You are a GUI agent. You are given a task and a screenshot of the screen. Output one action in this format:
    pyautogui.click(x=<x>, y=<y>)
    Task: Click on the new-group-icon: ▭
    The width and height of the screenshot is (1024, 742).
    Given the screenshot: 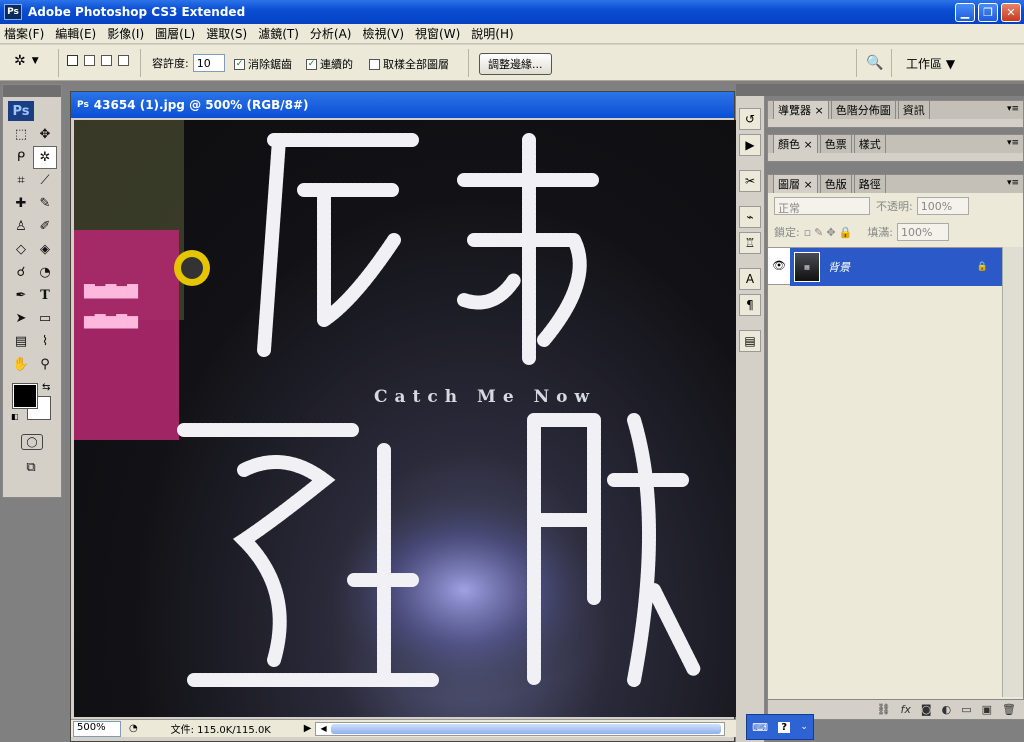 What is the action you would take?
    pyautogui.click(x=966, y=709)
    